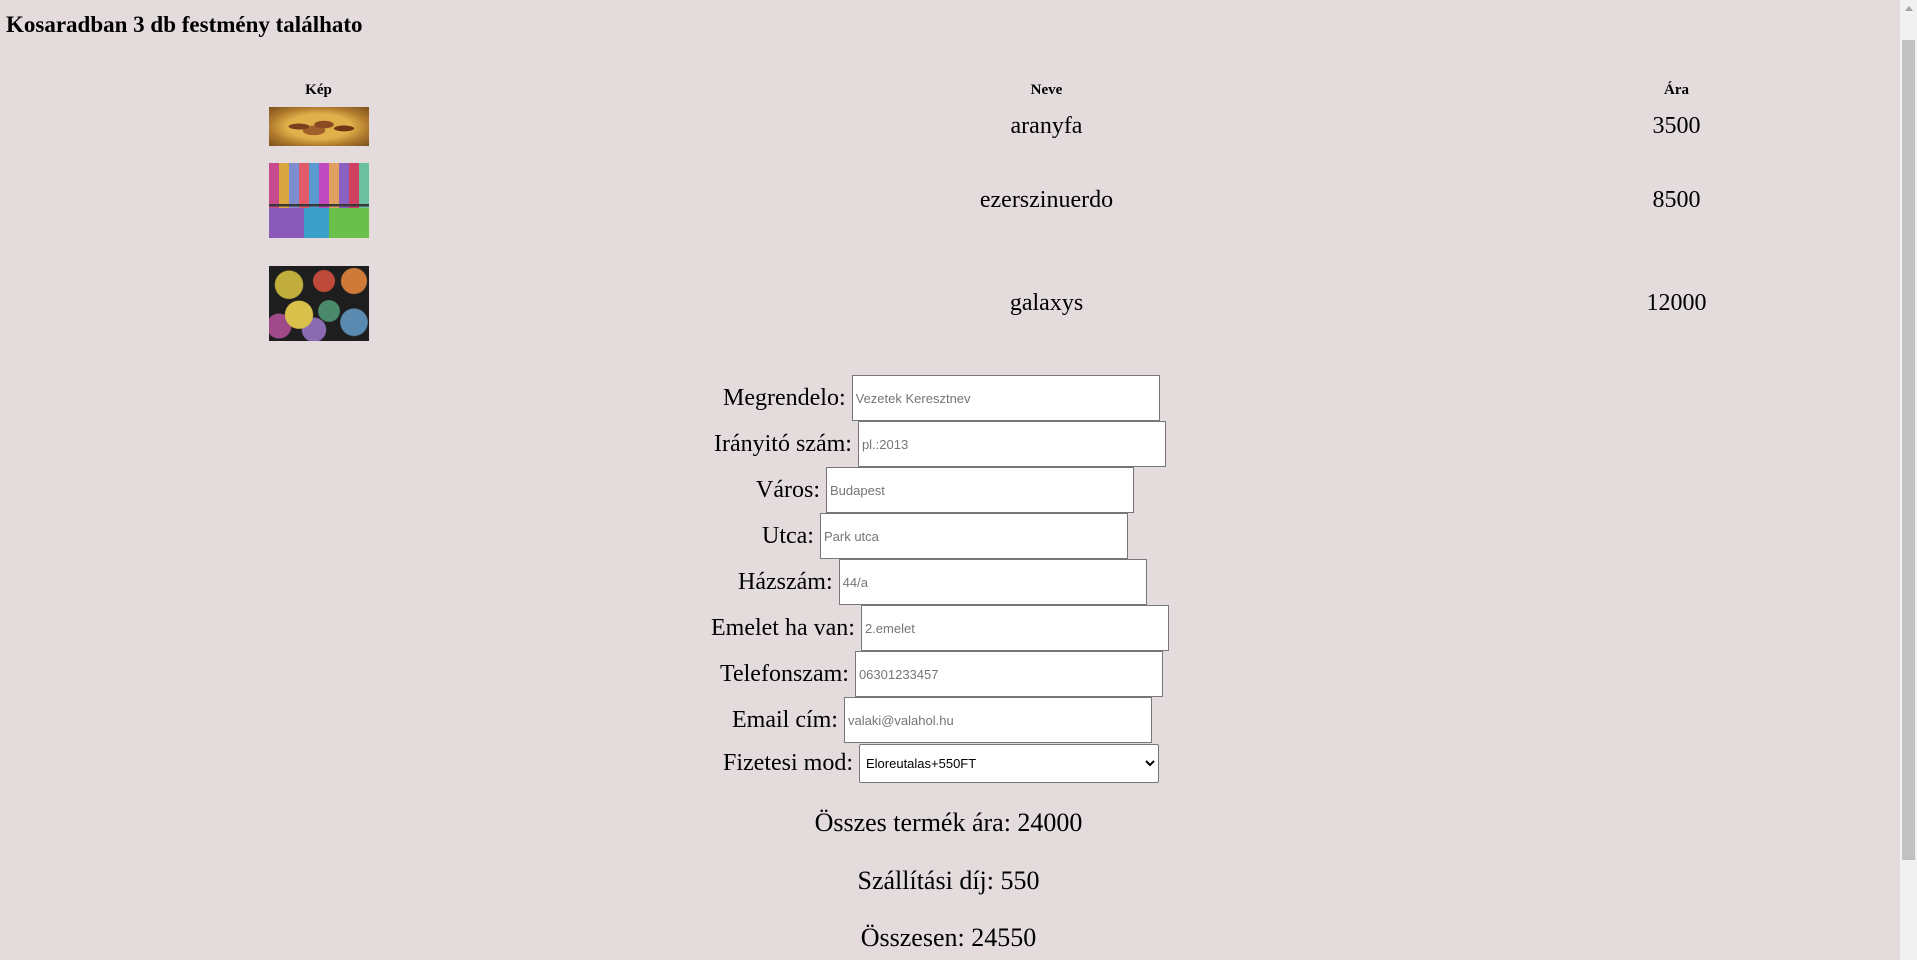  What do you see at coordinates (948, 822) in the screenshot?
I see `products-total: Összes termék ára: 24000` at bounding box center [948, 822].